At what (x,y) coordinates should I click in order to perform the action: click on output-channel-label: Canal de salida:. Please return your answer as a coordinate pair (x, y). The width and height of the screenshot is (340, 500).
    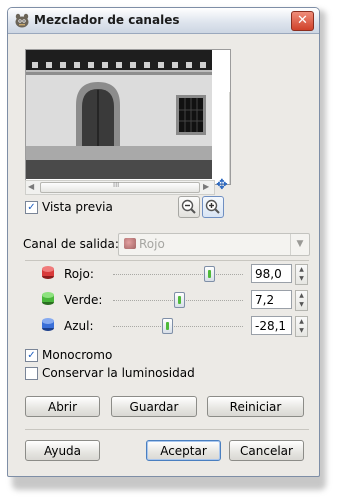
    Looking at the image, I should click on (71, 244).